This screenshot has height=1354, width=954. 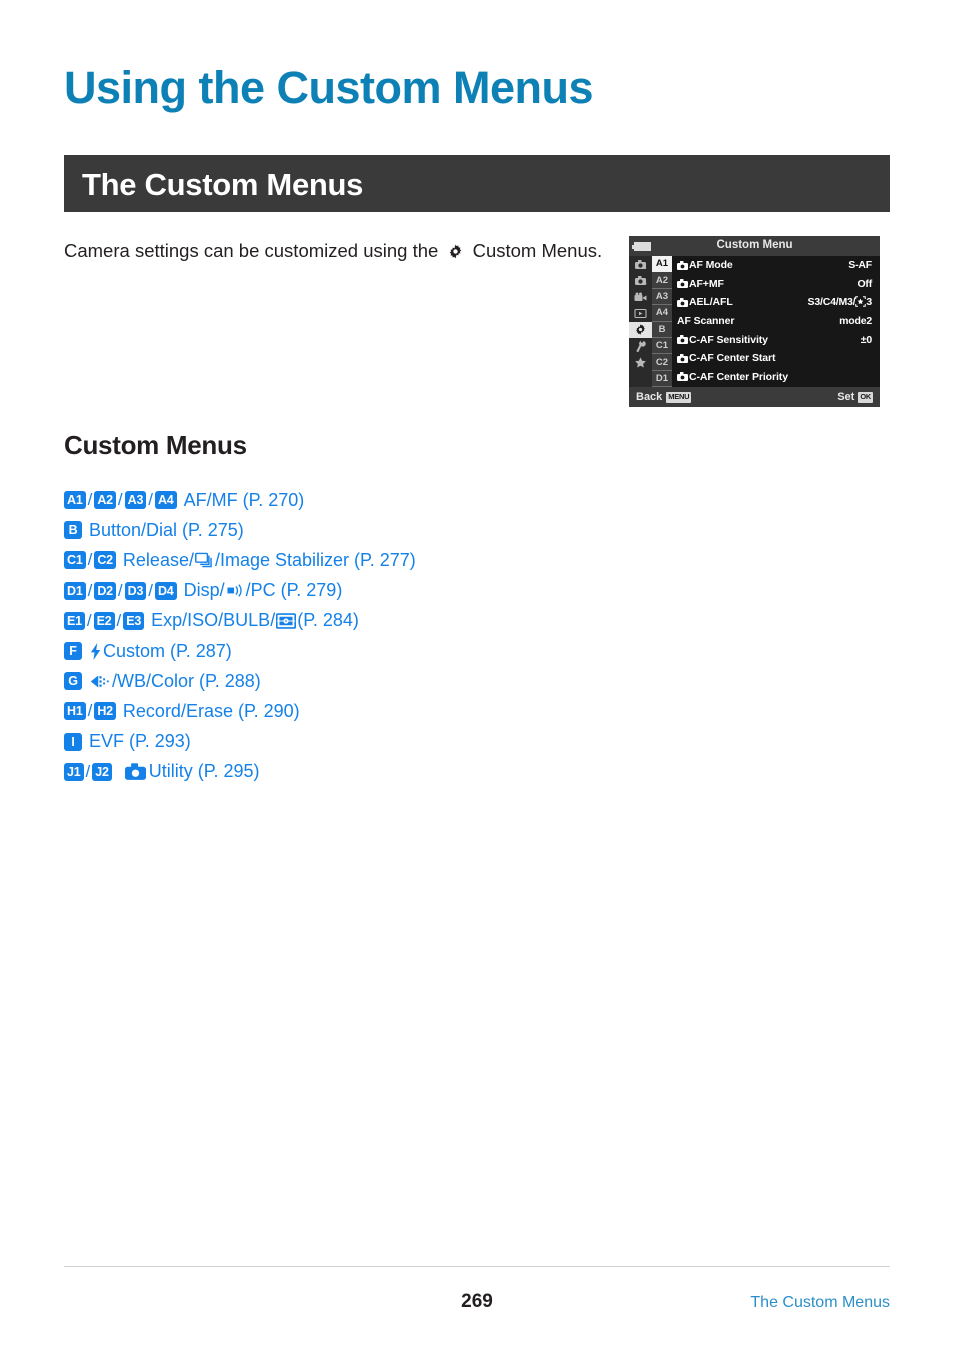 What do you see at coordinates (165, 590) in the screenshot?
I see `badge-d4: D4` at bounding box center [165, 590].